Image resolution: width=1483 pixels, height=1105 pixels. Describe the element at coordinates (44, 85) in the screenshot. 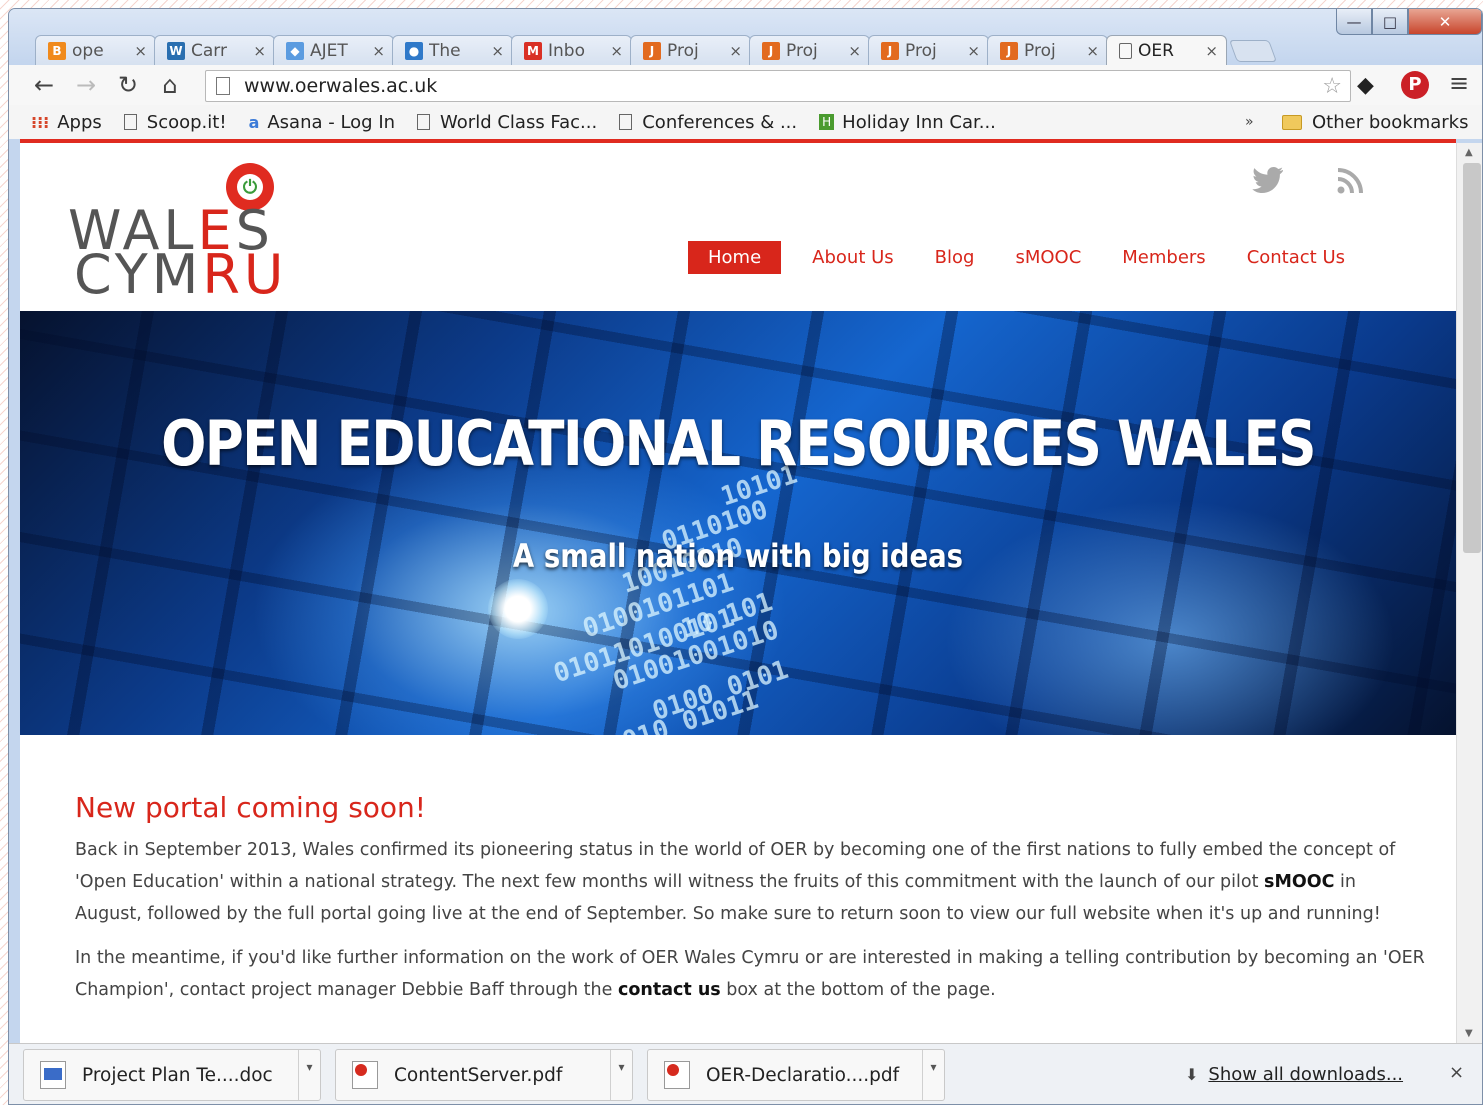

I see `back-button: ←` at that location.